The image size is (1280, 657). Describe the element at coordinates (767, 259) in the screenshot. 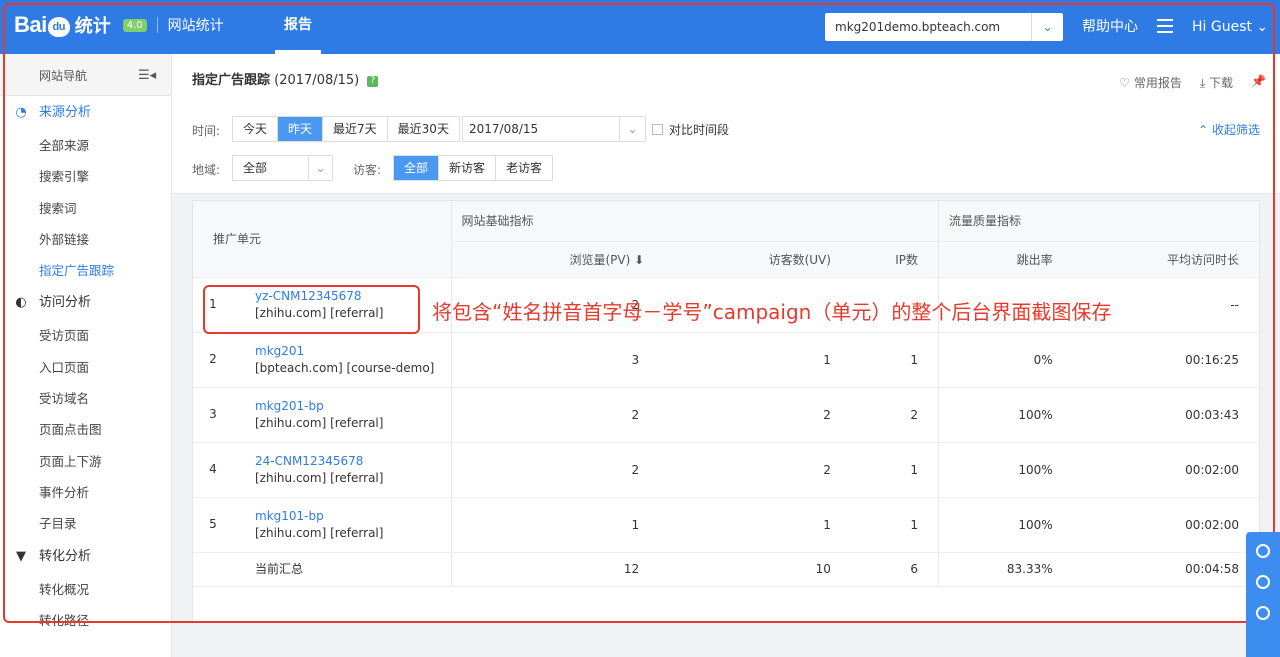

I see `col-header-uv: 访客数(UV)` at that location.